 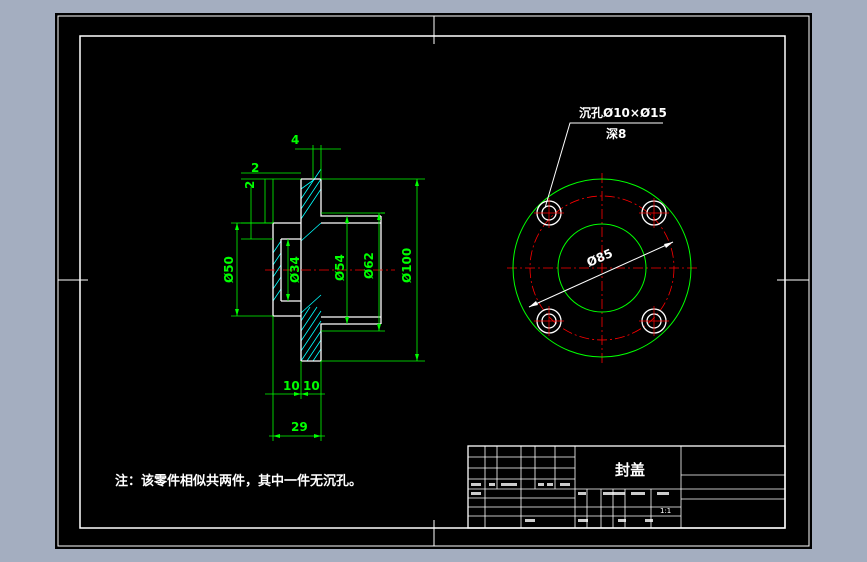 I want to click on dim-dia34: Ø34, so click(x=295, y=269).